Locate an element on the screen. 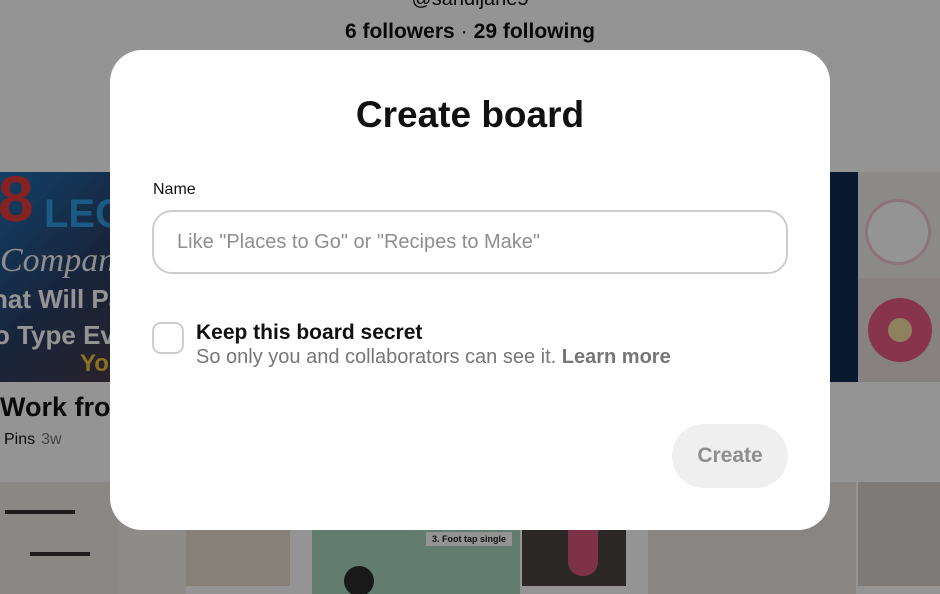 The image size is (940, 594). create-button: Create is located at coordinates (730, 456).